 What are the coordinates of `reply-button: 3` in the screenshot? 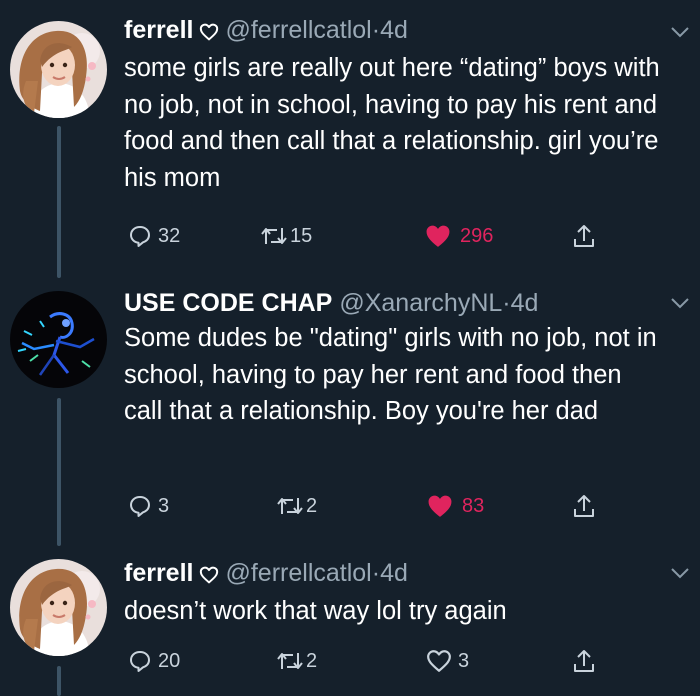 It's located at (148, 506).